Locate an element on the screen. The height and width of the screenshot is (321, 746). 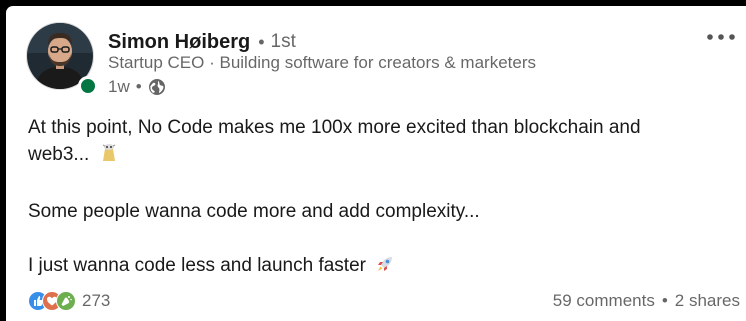
online-status-badge is located at coordinates (88, 86).